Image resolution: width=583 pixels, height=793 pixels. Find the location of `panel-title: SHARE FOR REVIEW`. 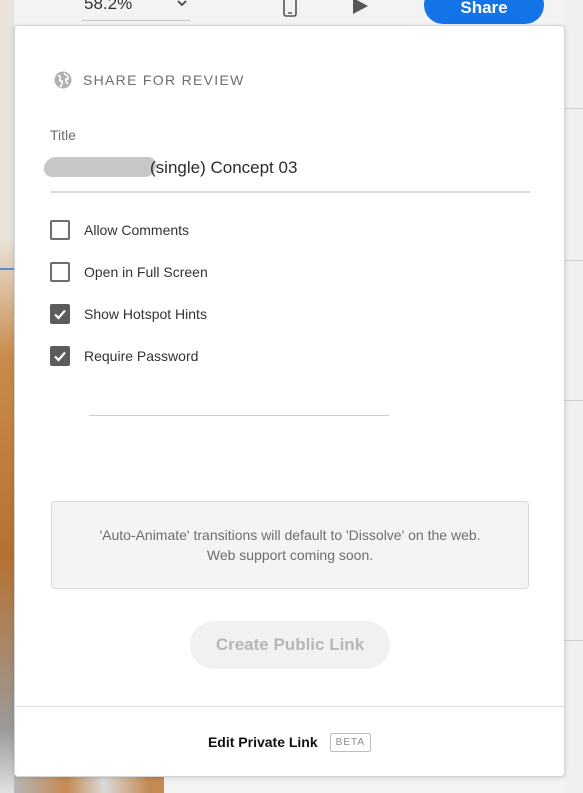

panel-title: SHARE FOR REVIEW is located at coordinates (164, 80).